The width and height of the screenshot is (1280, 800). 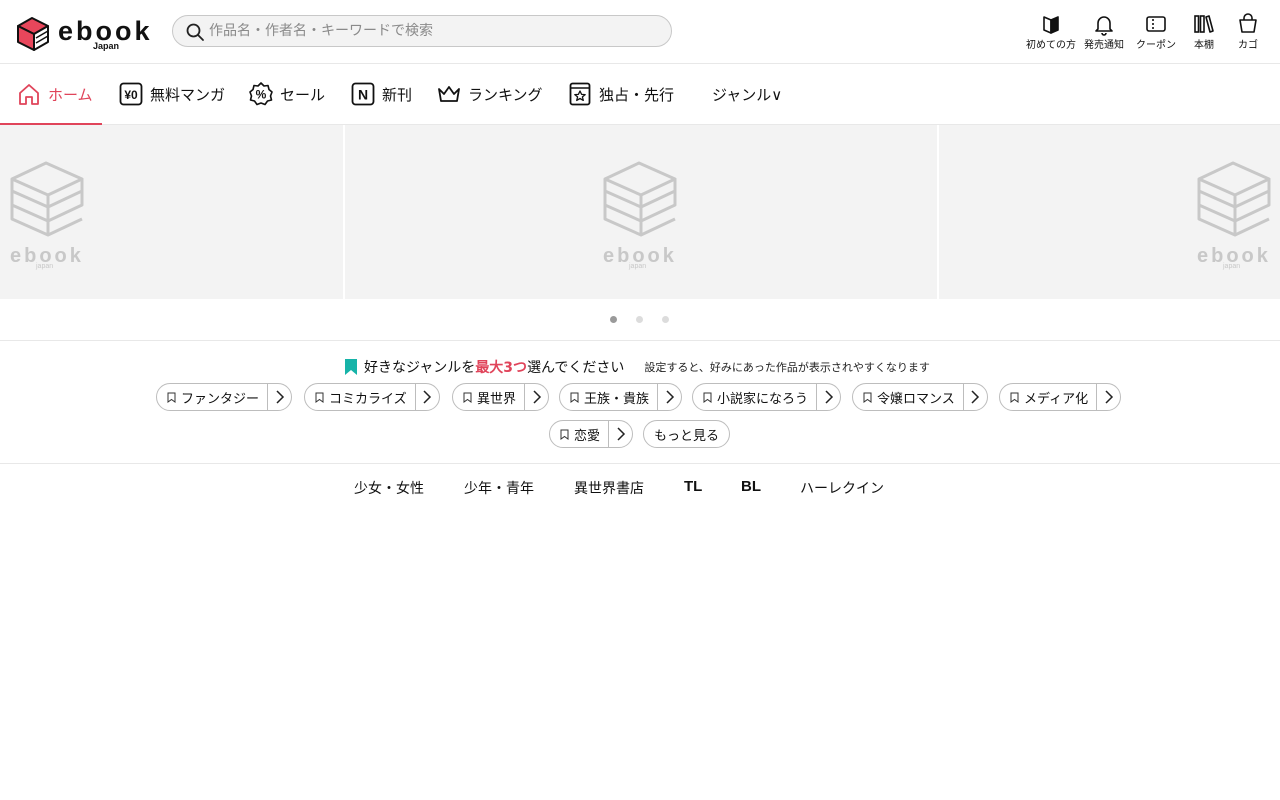 What do you see at coordinates (751, 486) in the screenshot?
I see `category-link-bl: BL` at bounding box center [751, 486].